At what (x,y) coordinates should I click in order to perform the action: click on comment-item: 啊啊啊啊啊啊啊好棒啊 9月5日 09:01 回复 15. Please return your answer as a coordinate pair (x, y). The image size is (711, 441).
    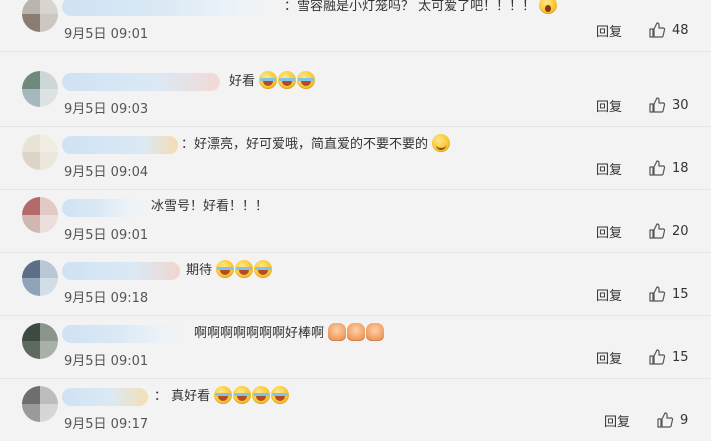
    Looking at the image, I should click on (355, 347).